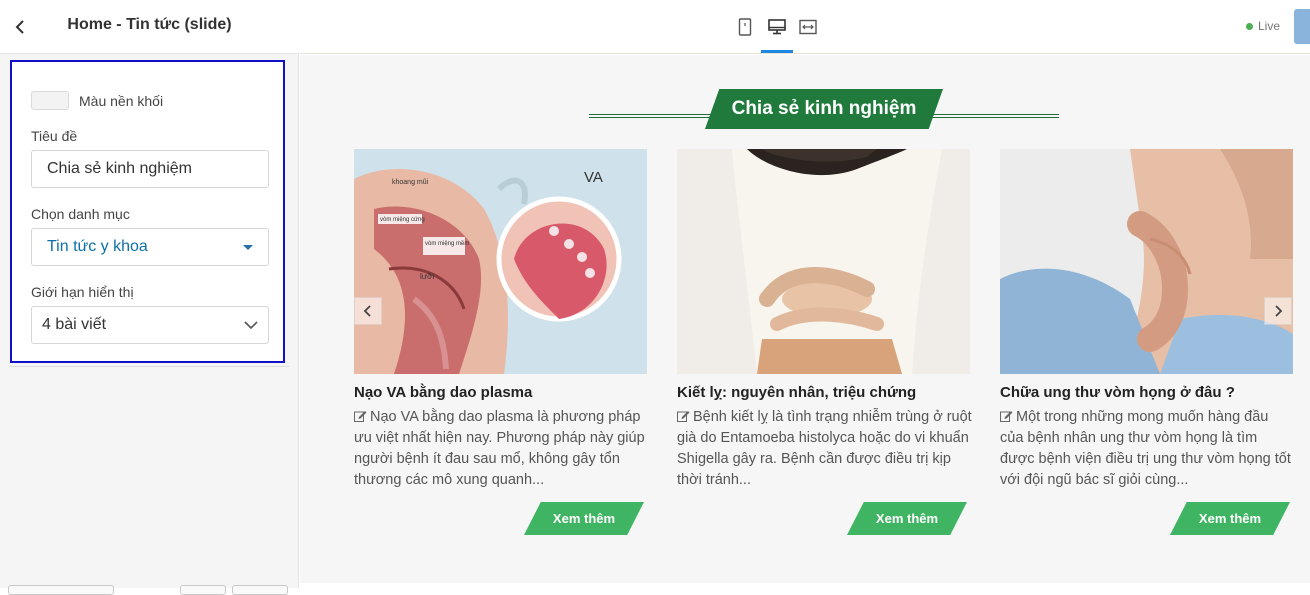 This screenshot has width=1310, height=595. I want to click on preview-toolbar: Live, so click(805, 27).